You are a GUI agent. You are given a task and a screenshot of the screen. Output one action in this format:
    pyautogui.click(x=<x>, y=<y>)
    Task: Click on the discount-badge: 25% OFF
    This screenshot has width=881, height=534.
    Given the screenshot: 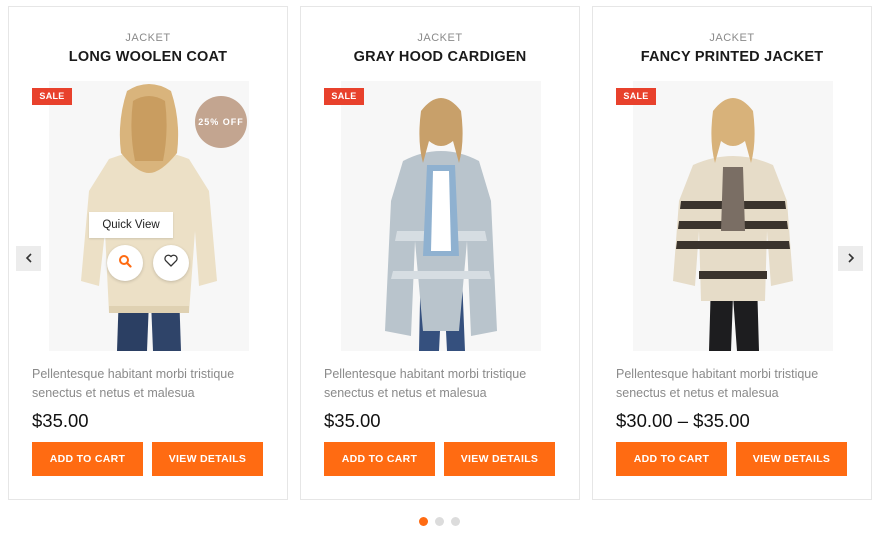 What is the action you would take?
    pyautogui.click(x=221, y=122)
    